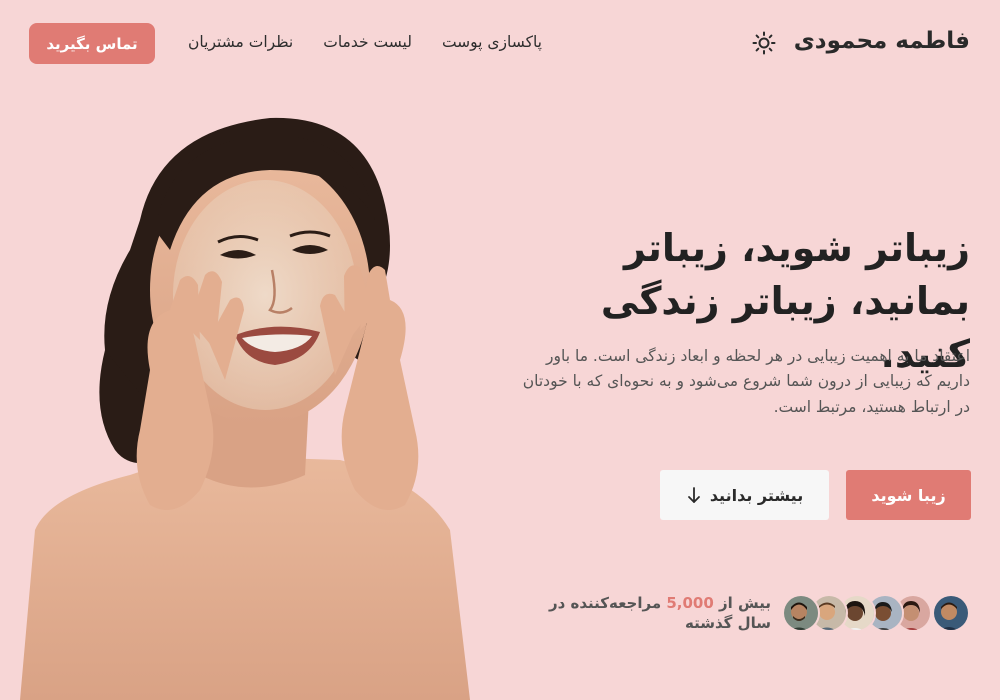  I want to click on brand-name: فاطمه محمودی, so click(882, 41).